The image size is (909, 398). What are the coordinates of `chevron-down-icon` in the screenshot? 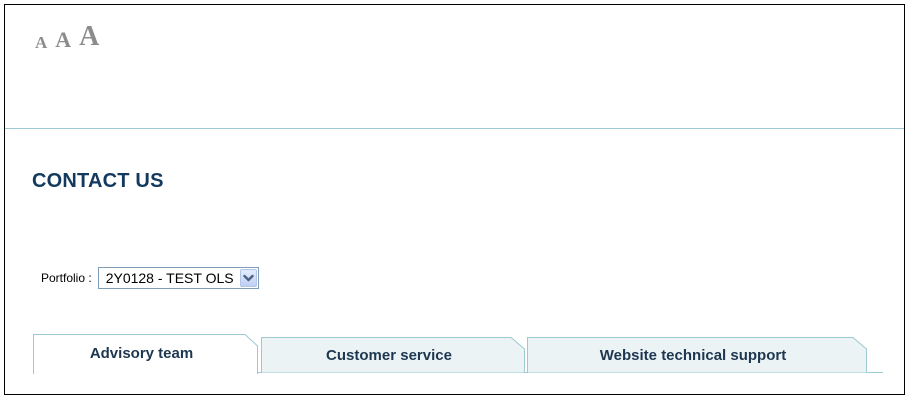 It's located at (248, 277).